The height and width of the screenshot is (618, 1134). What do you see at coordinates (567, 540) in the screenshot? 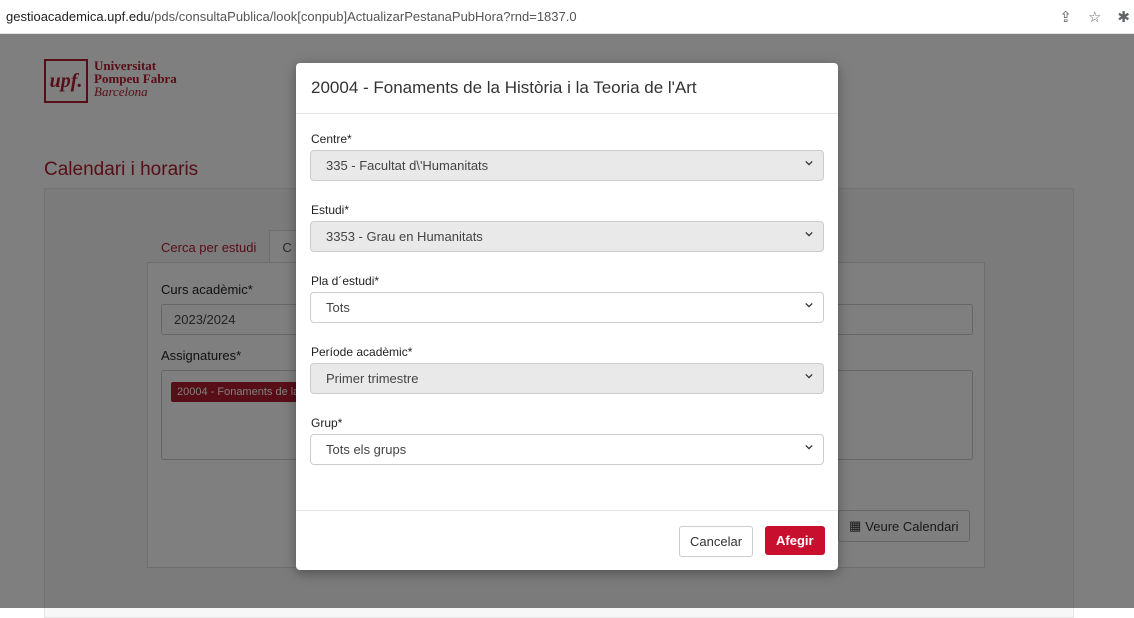
I see `modal-footer: Cancelar Afegir` at bounding box center [567, 540].